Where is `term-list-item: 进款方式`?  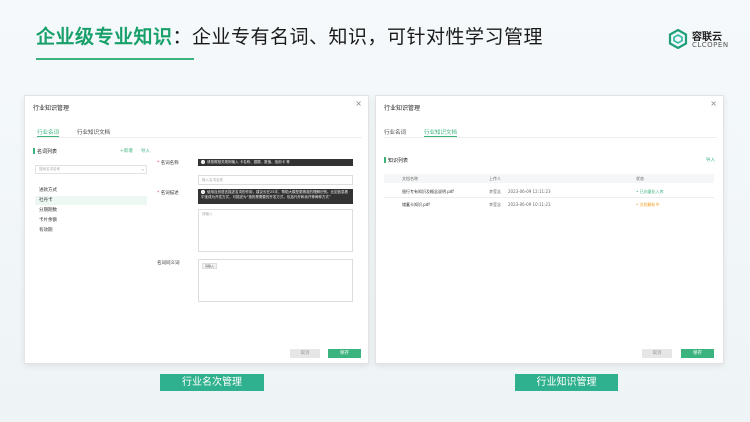
term-list-item: 进款方式 is located at coordinates (91, 190).